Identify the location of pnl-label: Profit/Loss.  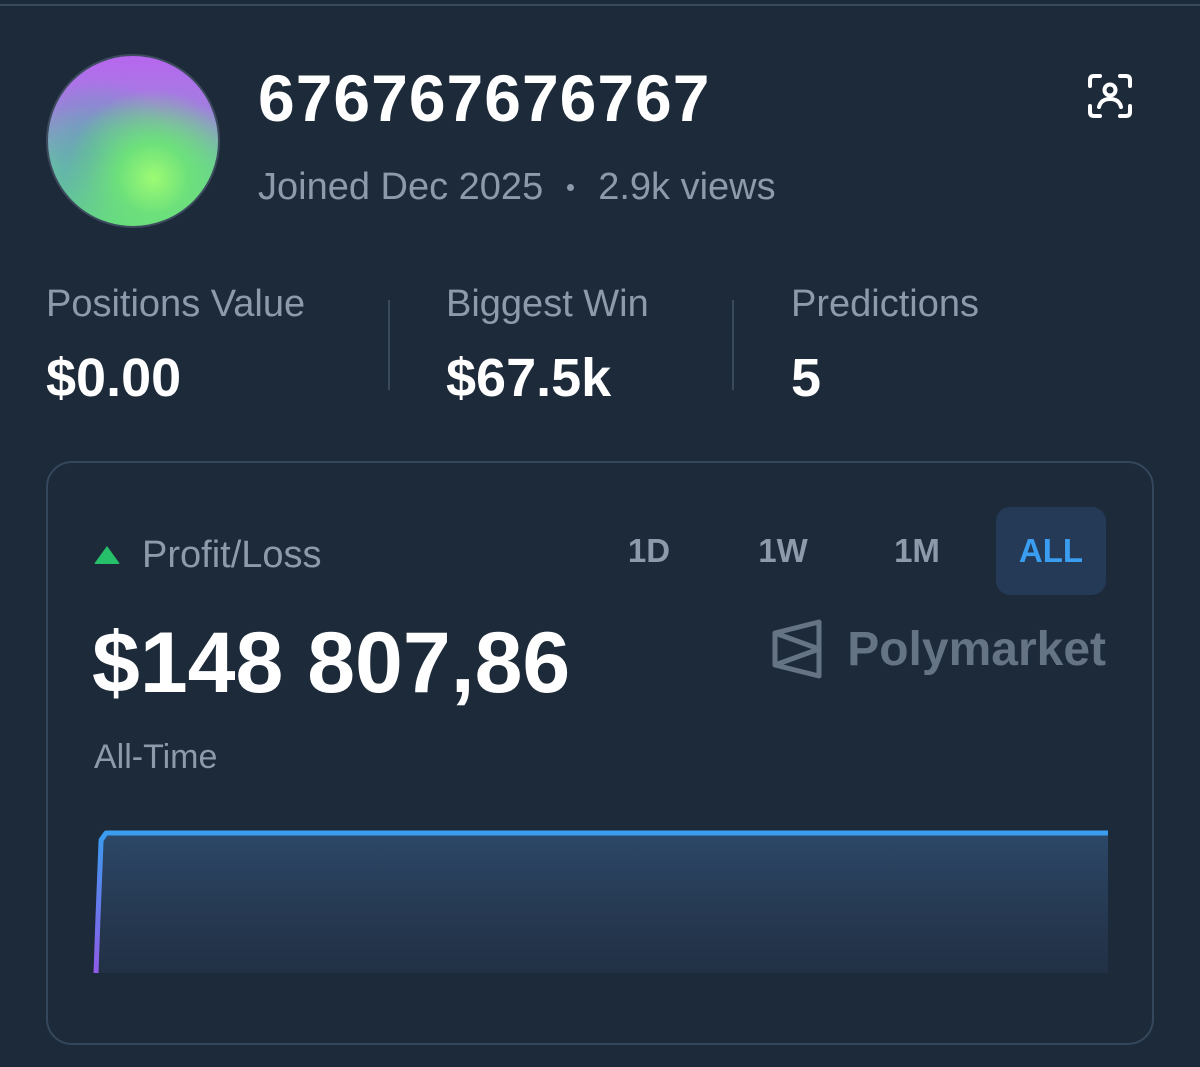
(232, 555).